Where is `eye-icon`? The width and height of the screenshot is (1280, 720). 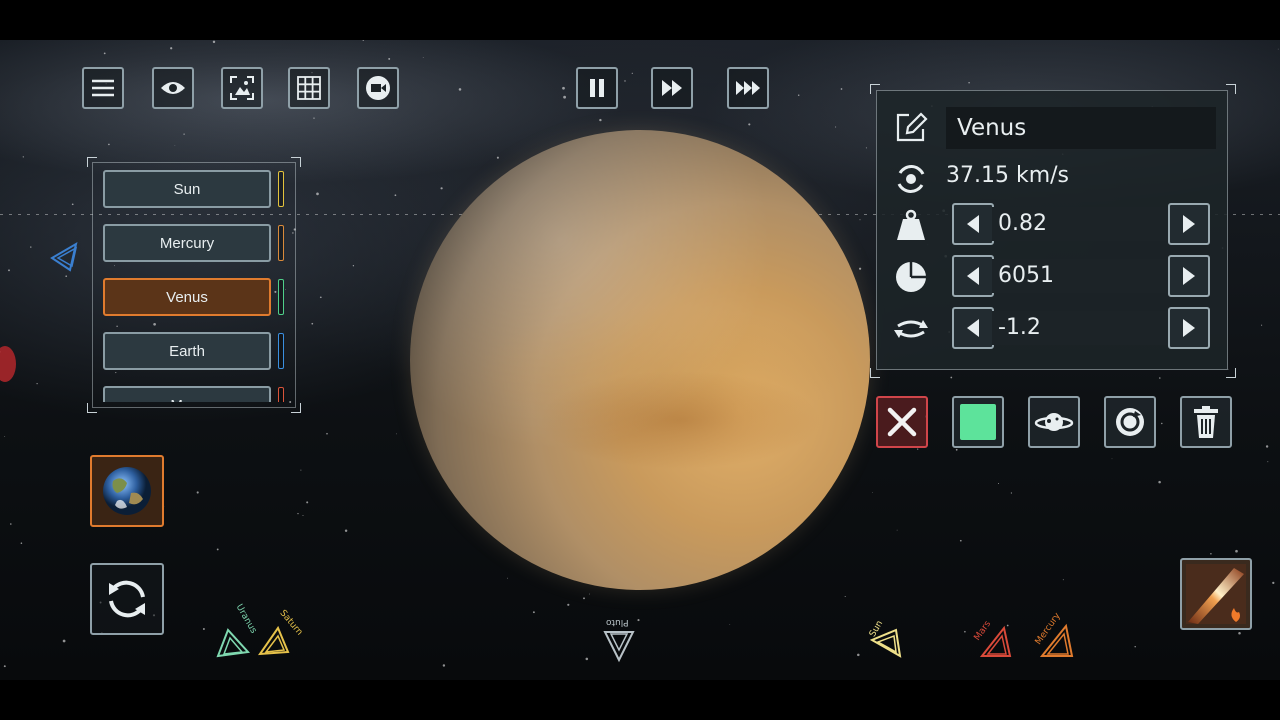 eye-icon is located at coordinates (173, 88).